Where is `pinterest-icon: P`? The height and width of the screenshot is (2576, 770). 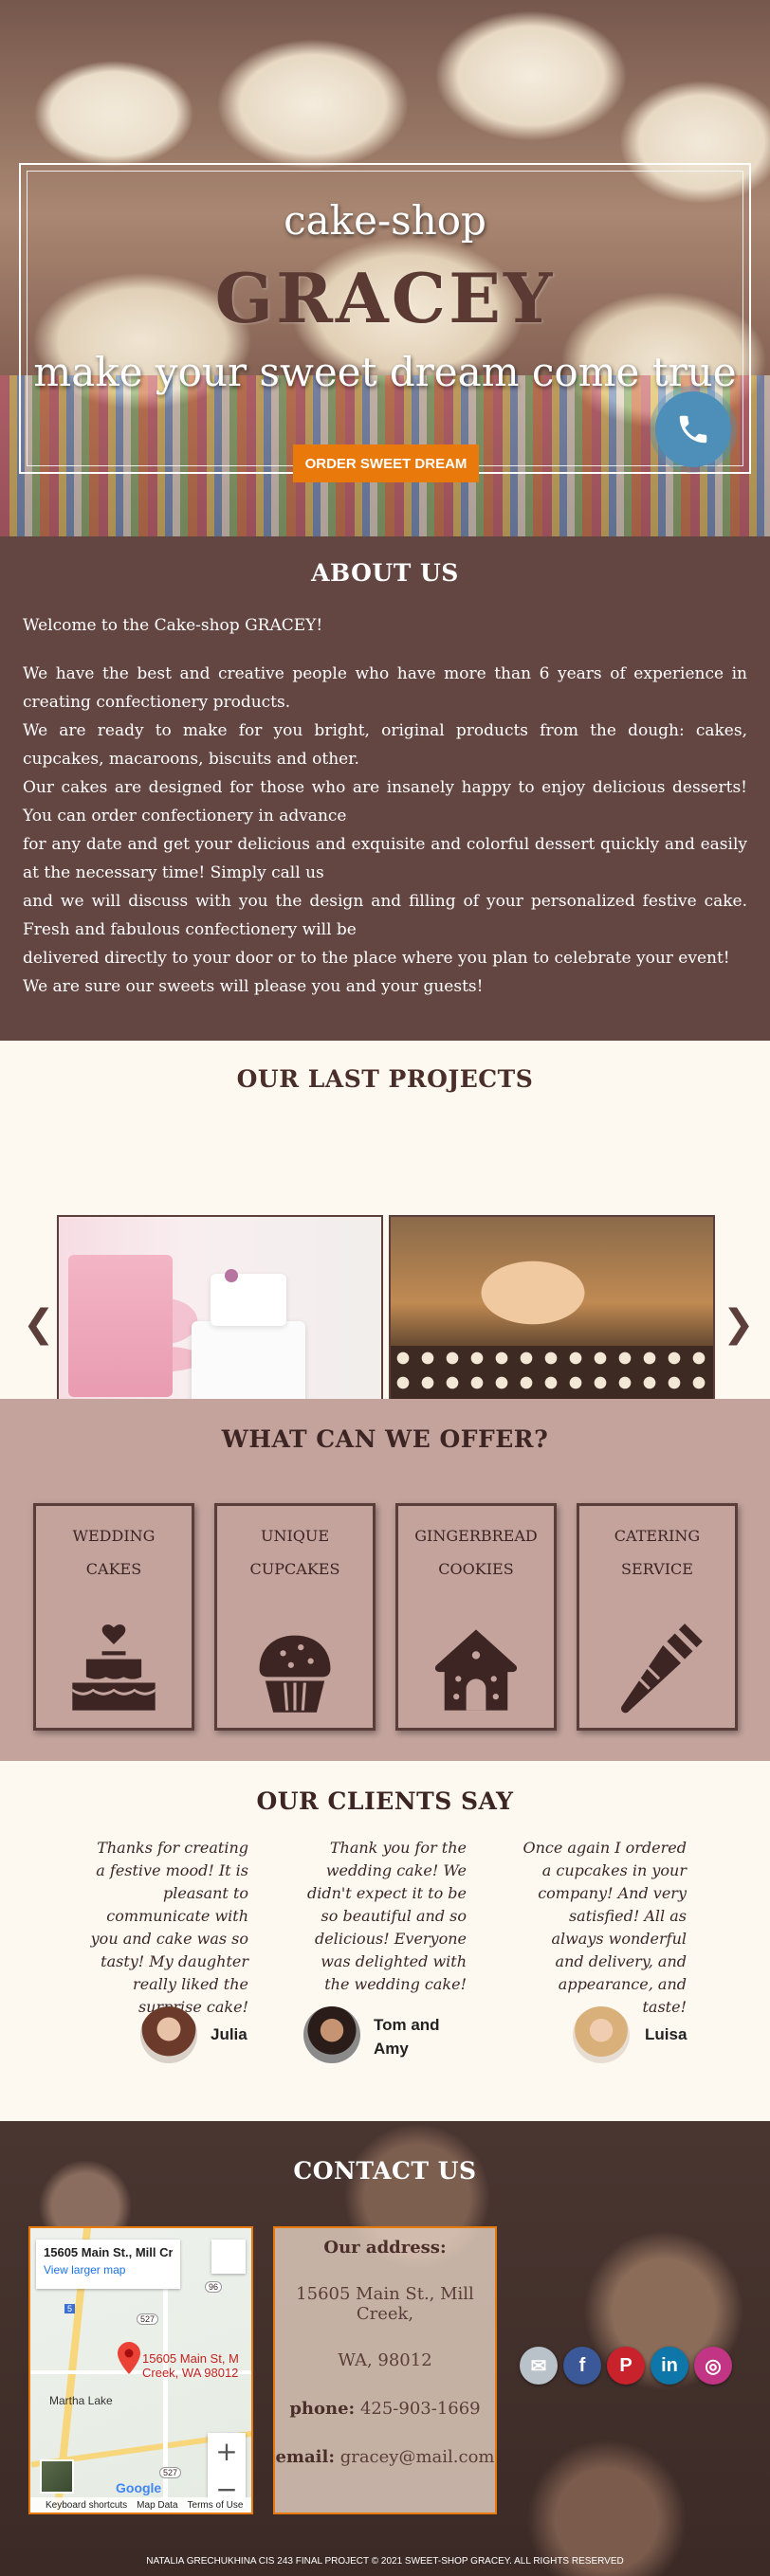
pinterest-icon: P is located at coordinates (626, 2366).